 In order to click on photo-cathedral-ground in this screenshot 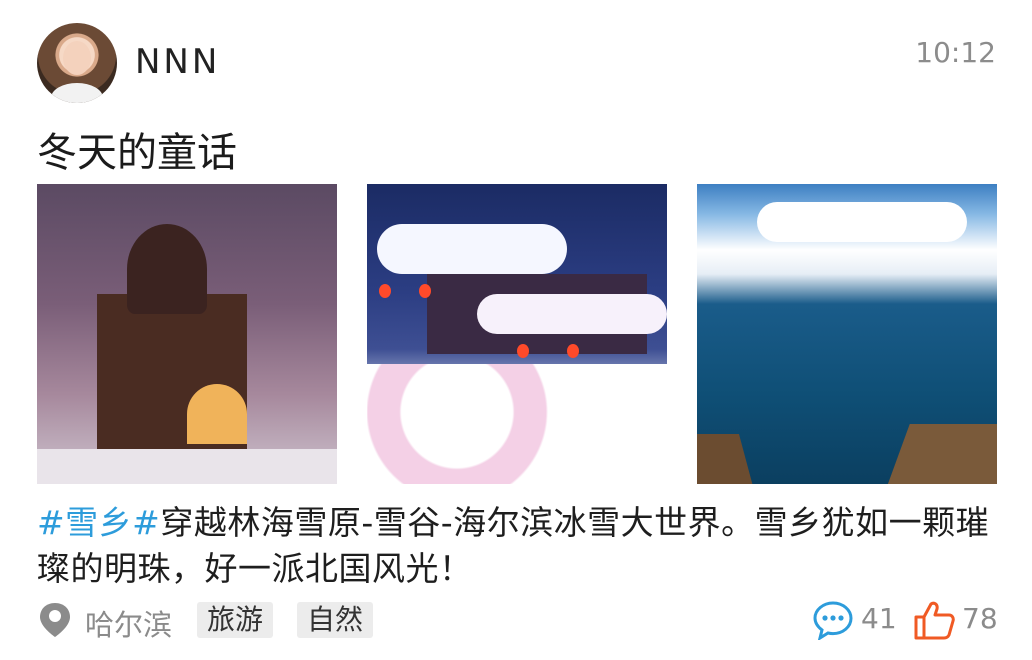, I will do `click(187, 466)`.